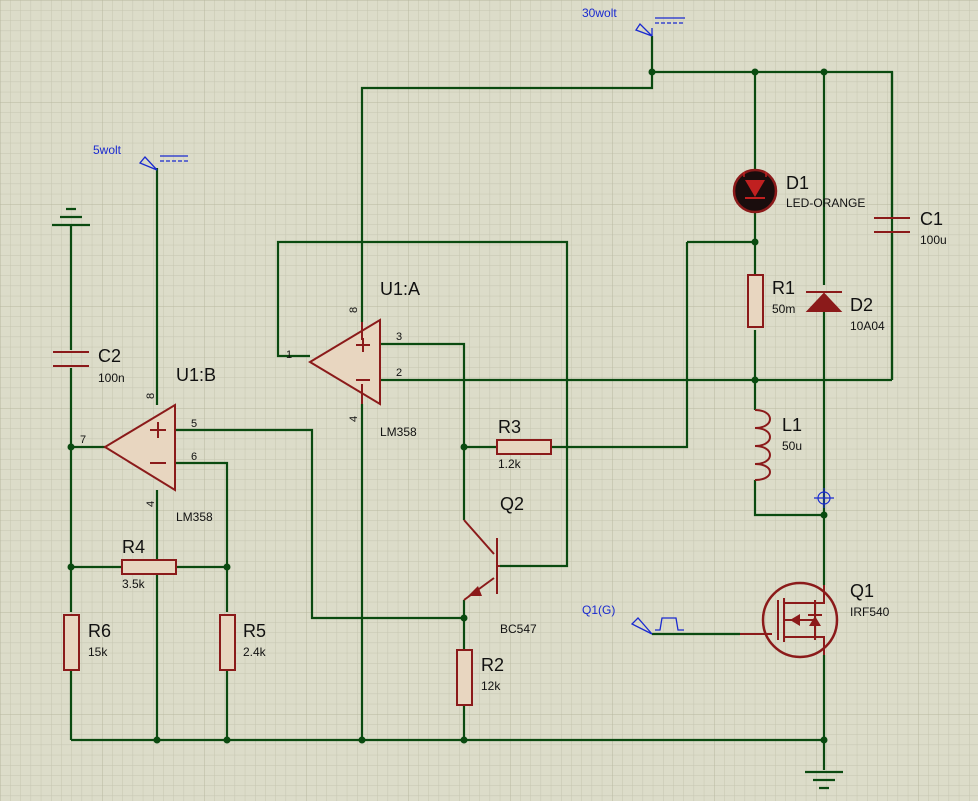 Image resolution: width=978 pixels, height=801 pixels. What do you see at coordinates (598, 610) in the screenshot?
I see `generator-pulse-label: Q1(G)` at bounding box center [598, 610].